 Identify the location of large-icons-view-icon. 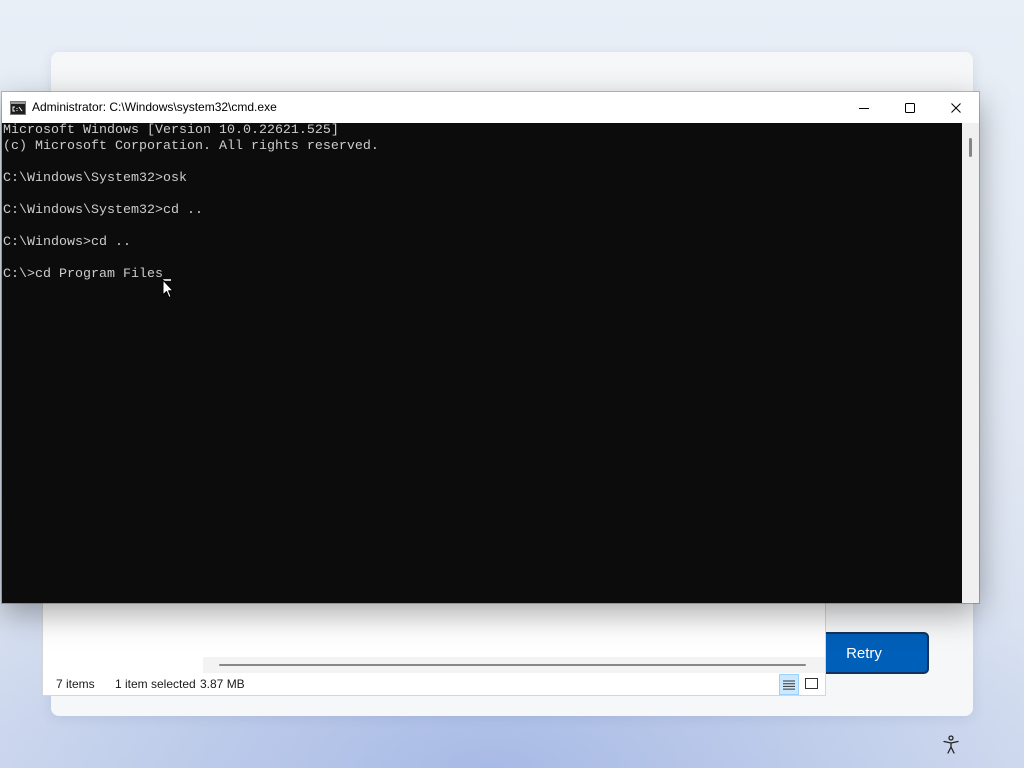
(811, 683).